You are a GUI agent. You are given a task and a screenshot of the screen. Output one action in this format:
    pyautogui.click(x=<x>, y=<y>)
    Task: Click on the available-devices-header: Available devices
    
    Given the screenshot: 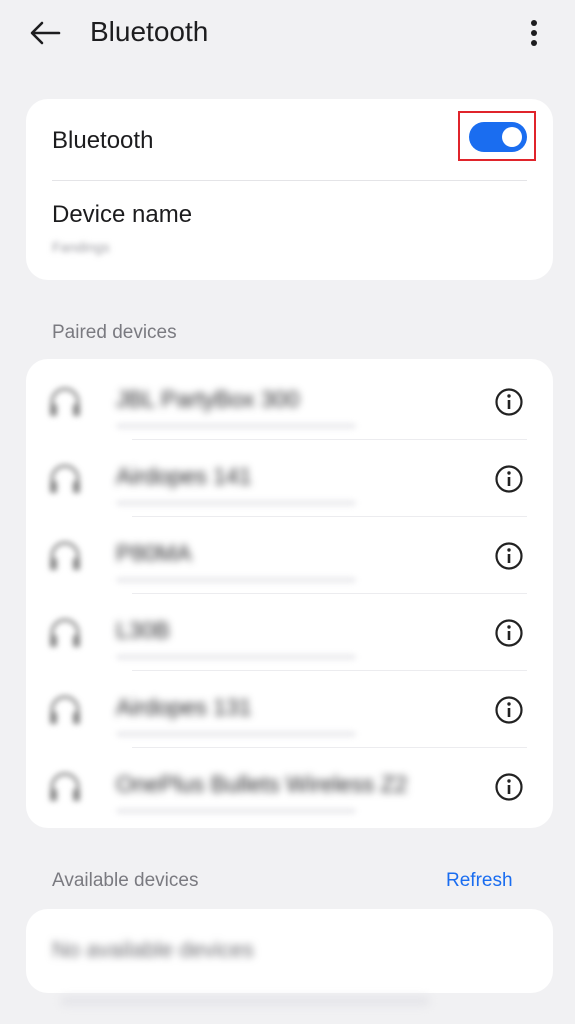 What is the action you would take?
    pyautogui.click(x=125, y=880)
    